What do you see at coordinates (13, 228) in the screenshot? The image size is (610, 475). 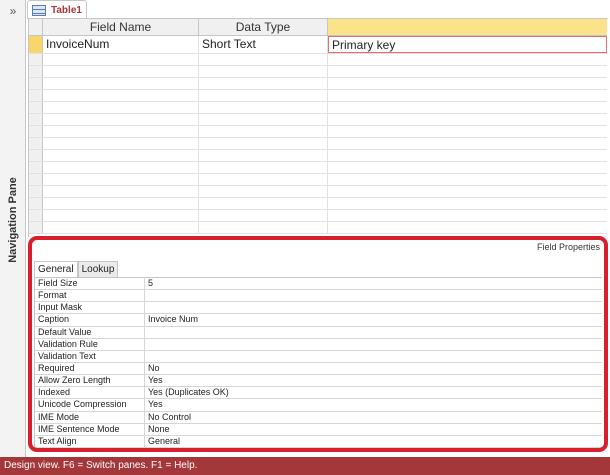 I see `navigation-pane: » Navigation Pane` at bounding box center [13, 228].